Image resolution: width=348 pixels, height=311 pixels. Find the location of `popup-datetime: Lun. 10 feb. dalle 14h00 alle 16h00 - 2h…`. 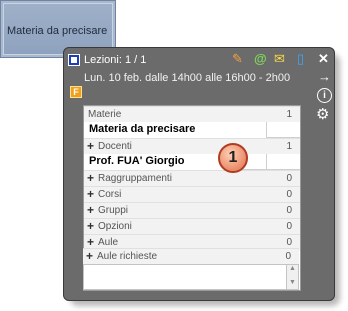

popup-datetime: Lun. 10 feb. dalle 14h00 alle 16h00 - 2h… is located at coordinates (187, 78).